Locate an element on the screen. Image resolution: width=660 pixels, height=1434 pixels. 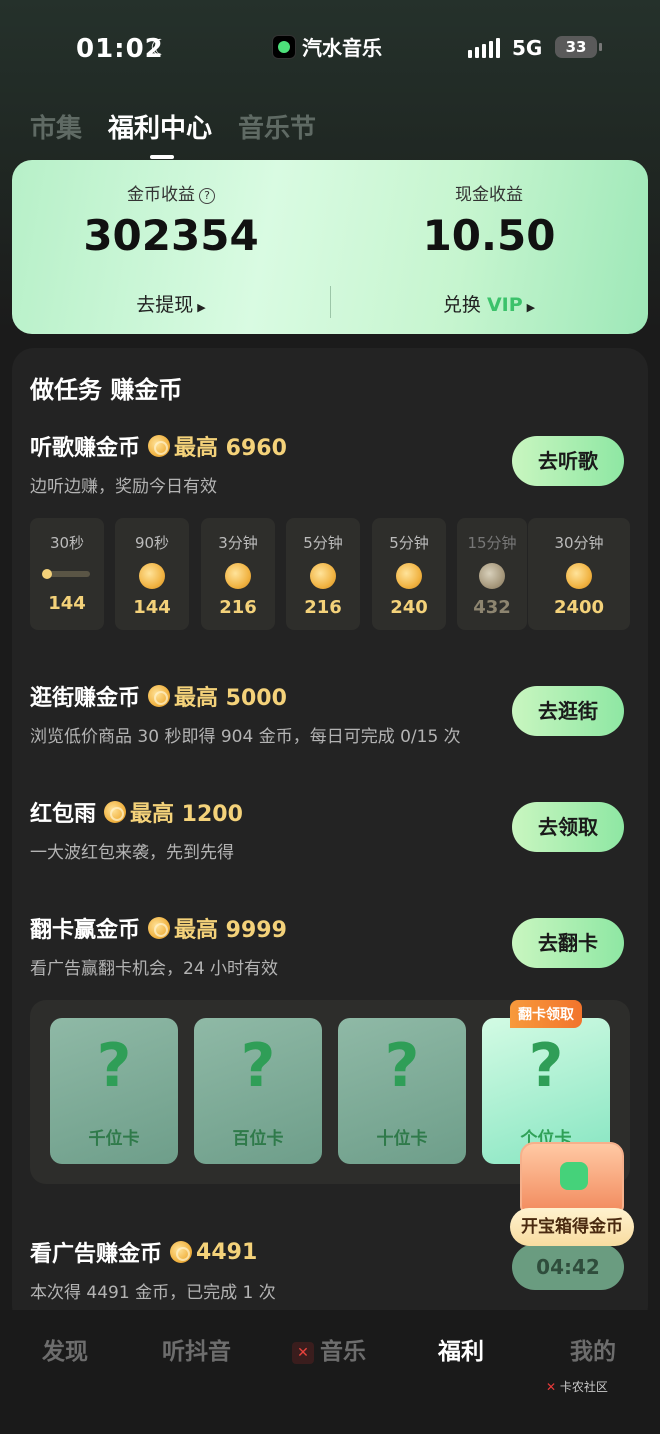
network-type: 5G is located at coordinates (527, 48).